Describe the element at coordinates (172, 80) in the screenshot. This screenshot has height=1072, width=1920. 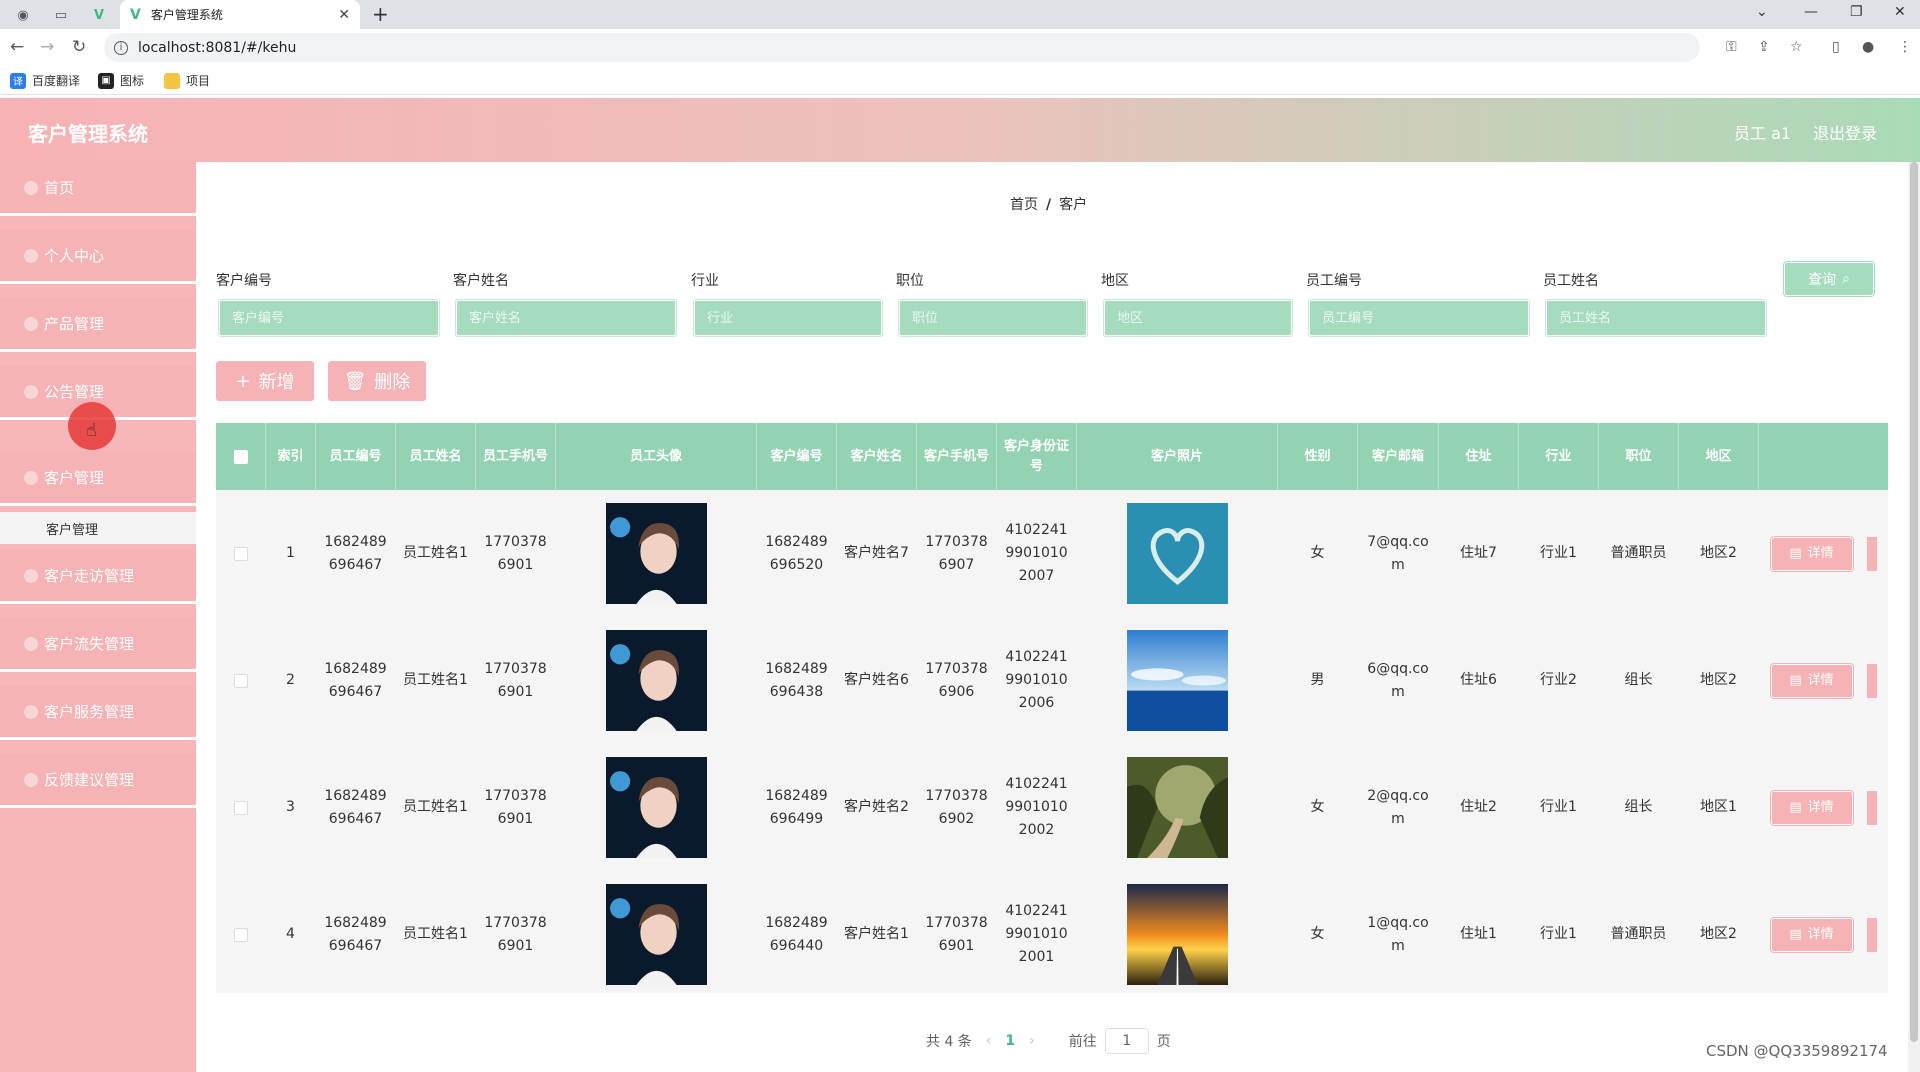
I see `folder-icon` at that location.